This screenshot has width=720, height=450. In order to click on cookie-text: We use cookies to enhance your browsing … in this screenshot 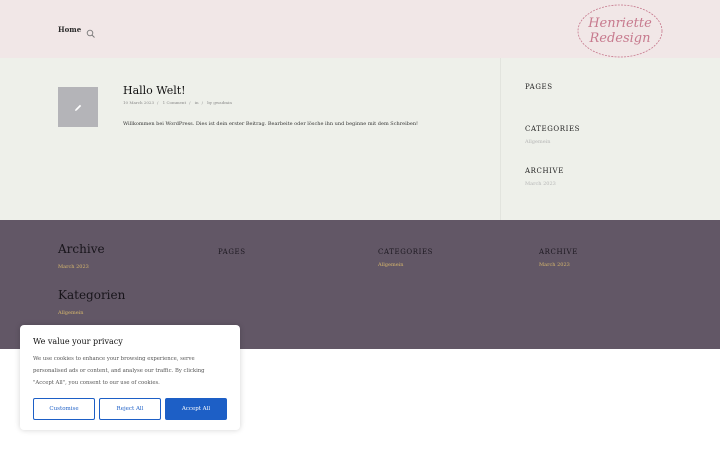, I will do `click(119, 371)`.